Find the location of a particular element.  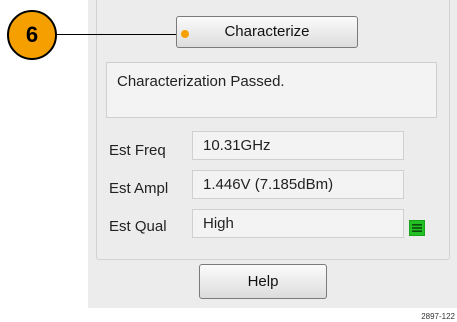

est-freq-label: Est Freq is located at coordinates (137, 150).